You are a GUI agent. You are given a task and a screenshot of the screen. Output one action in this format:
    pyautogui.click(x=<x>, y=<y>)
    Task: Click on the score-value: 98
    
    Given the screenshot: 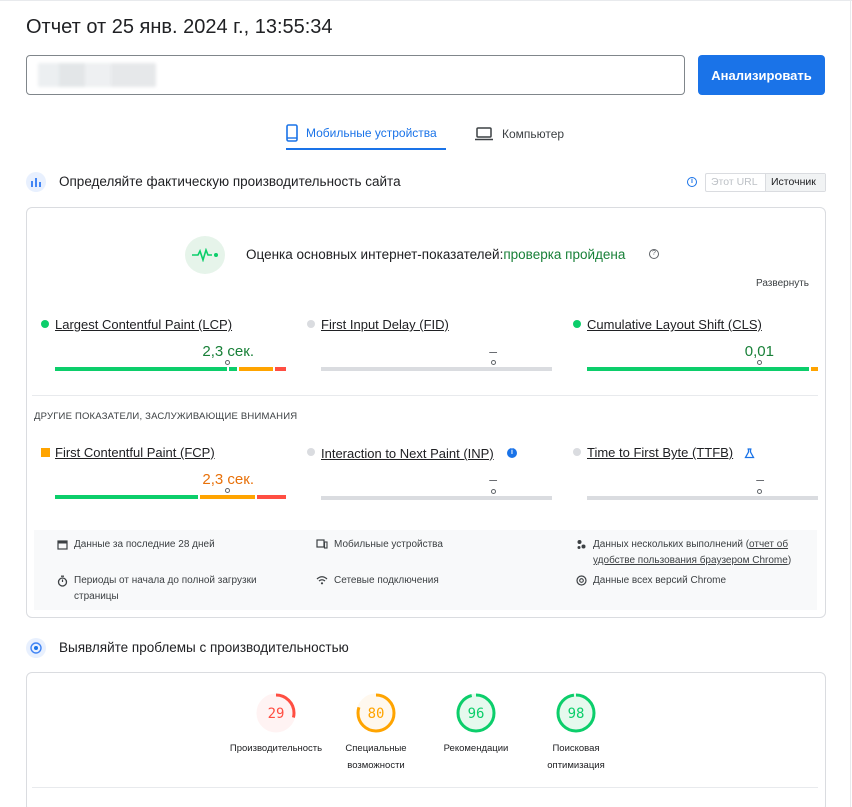 What is the action you would take?
    pyautogui.click(x=576, y=714)
    